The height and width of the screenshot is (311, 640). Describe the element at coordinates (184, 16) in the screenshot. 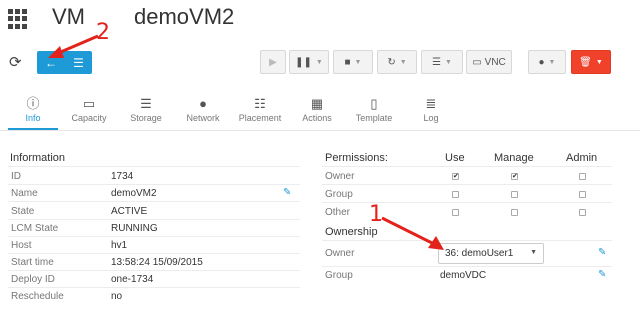

I see `page-title: demoVM2` at that location.